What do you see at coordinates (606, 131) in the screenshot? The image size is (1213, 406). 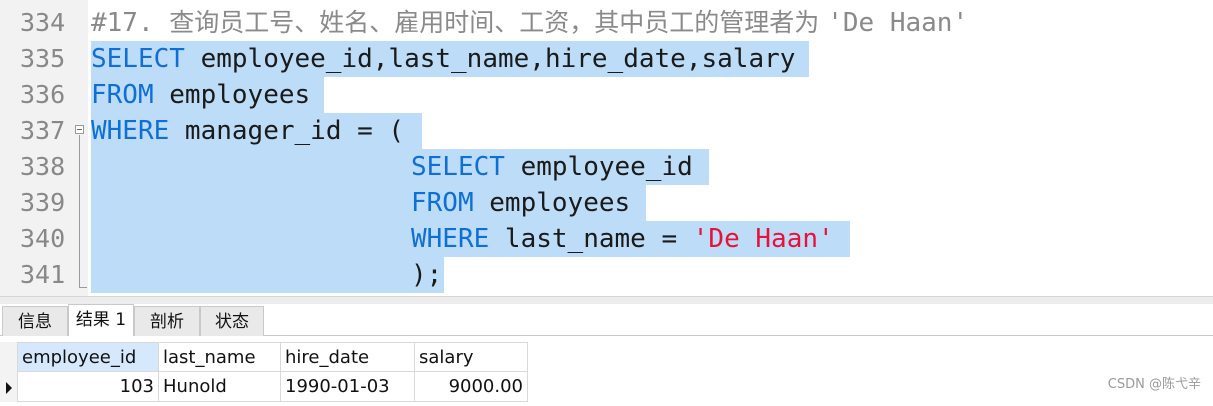 I see `code-line-337: 337 WHERE manager_id = (` at bounding box center [606, 131].